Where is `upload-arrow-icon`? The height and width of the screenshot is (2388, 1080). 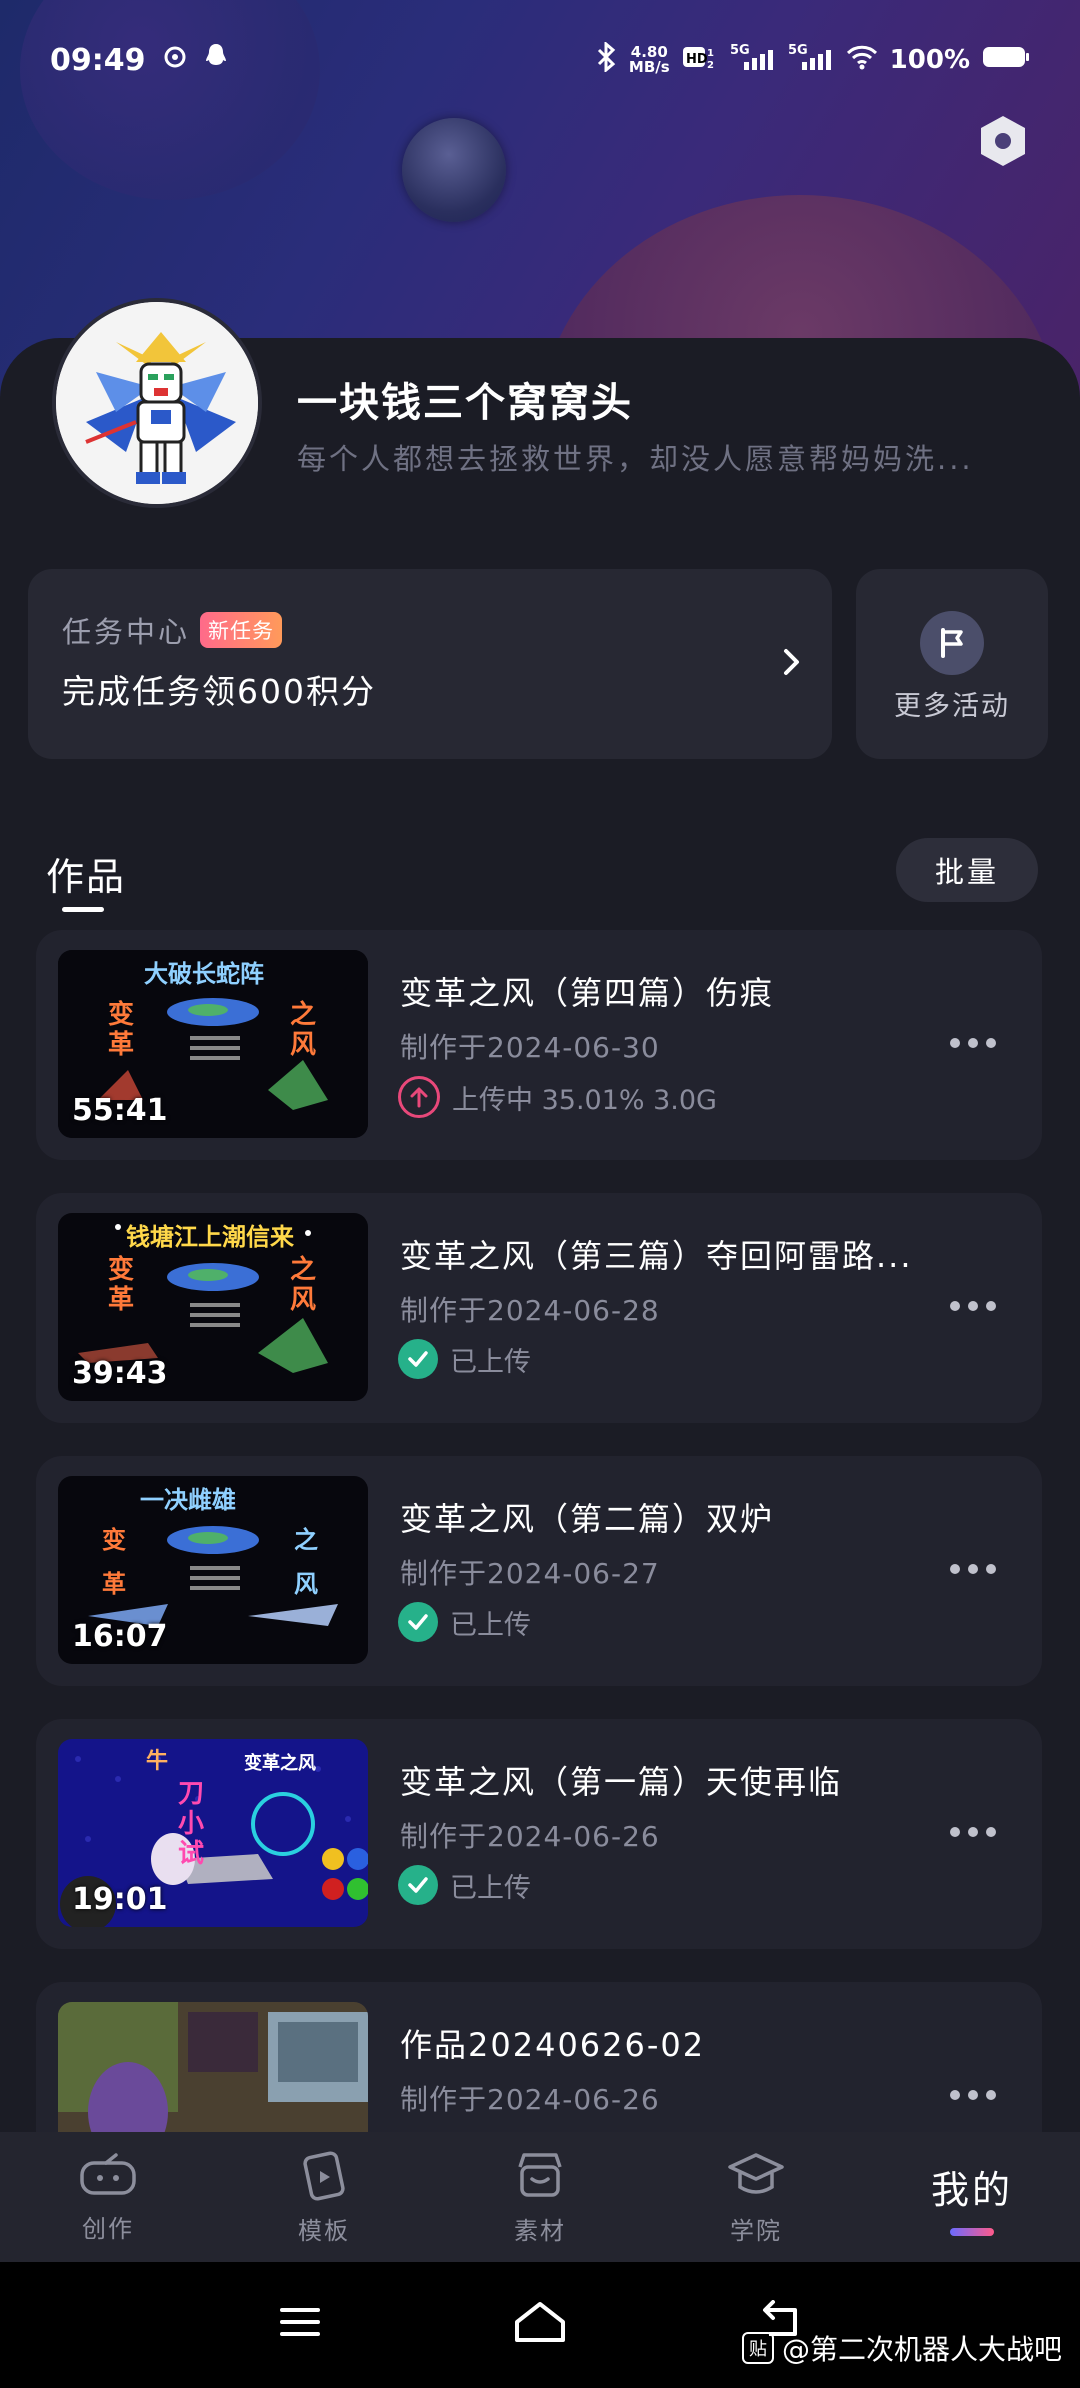
upload-arrow-icon is located at coordinates (419, 1097).